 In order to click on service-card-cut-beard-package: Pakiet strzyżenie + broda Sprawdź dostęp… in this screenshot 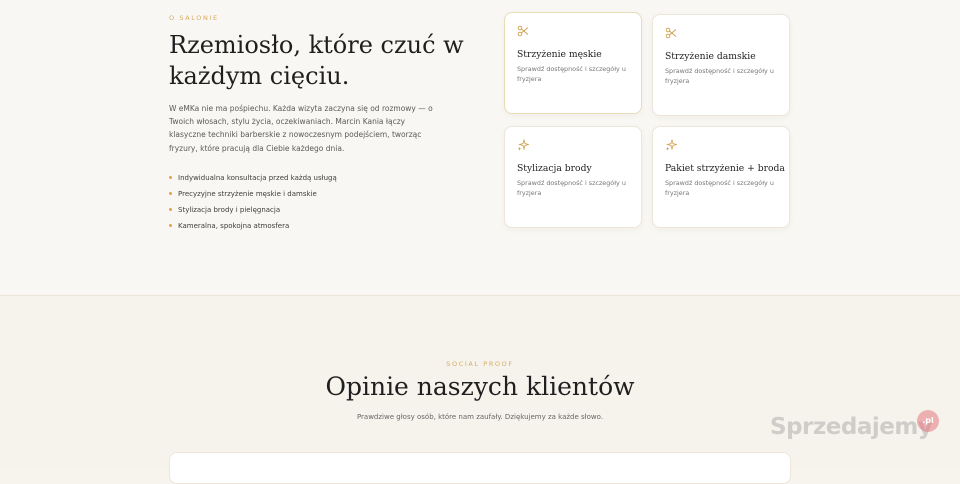, I will do `click(721, 177)`.